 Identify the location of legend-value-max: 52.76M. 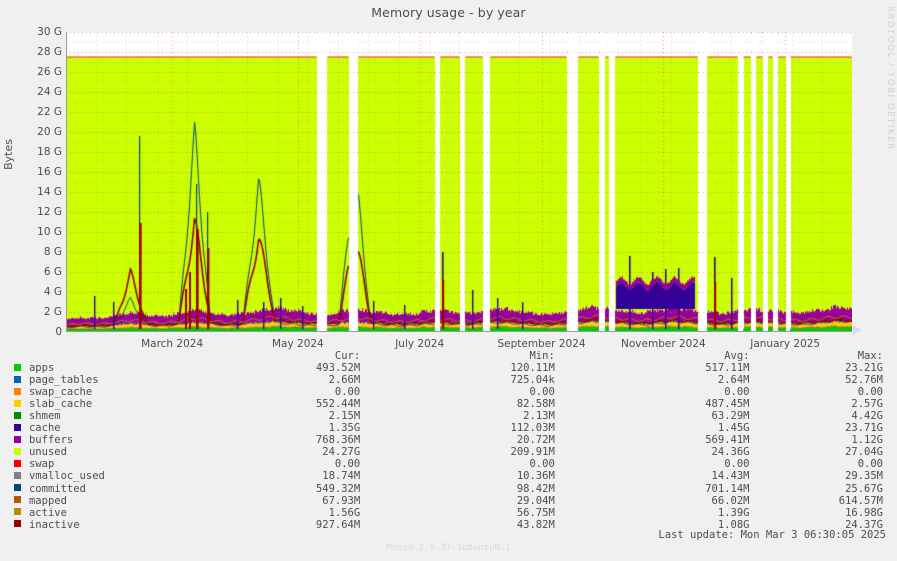
(864, 380).